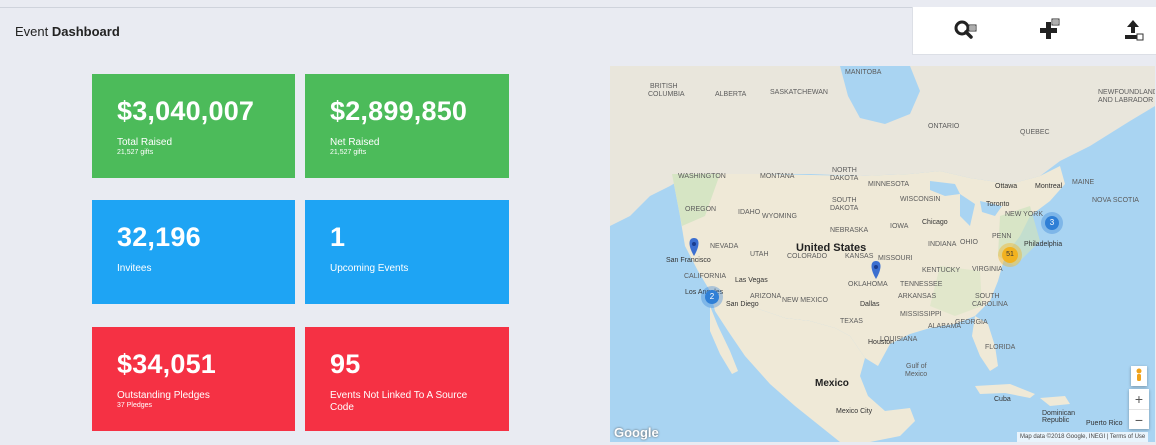 This screenshot has width=1156, height=445. Describe the element at coordinates (1139, 419) in the screenshot. I see `zoom-out-button: −` at that location.